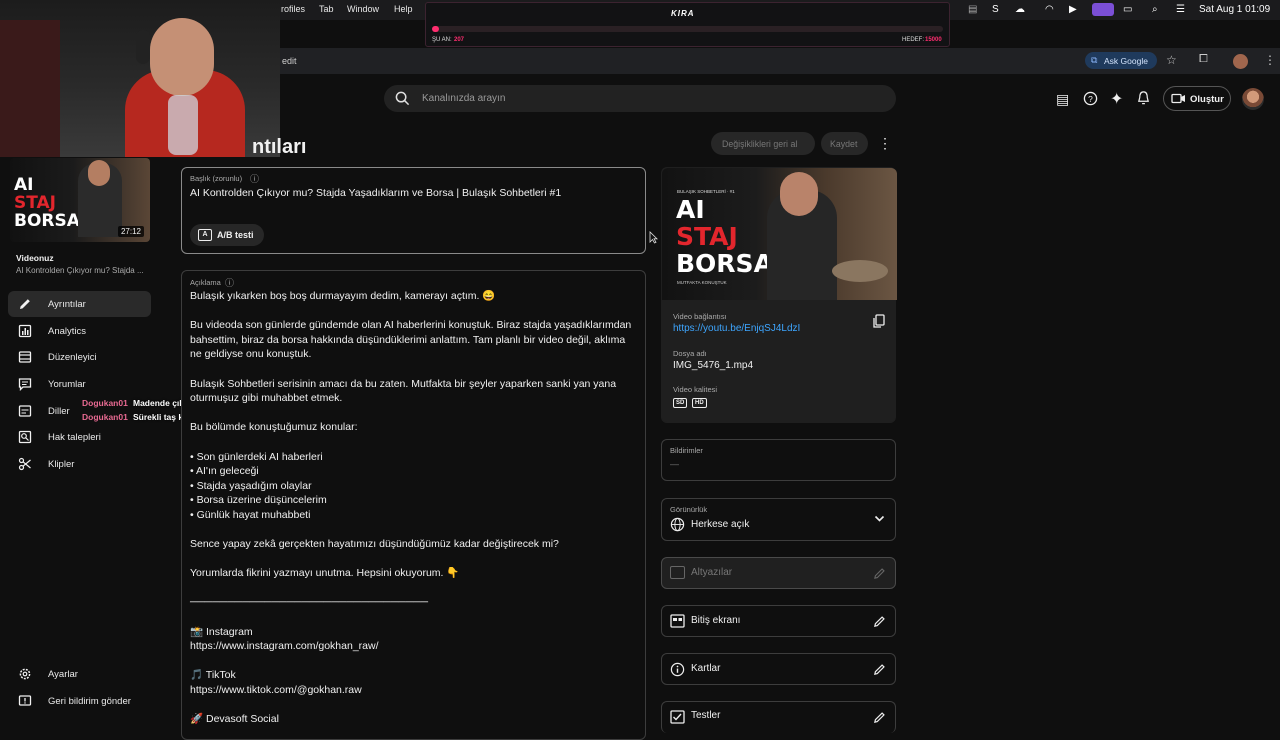 The height and width of the screenshot is (740, 1280). Describe the element at coordinates (99, 173) in the screenshot. I see `thumb-person-head` at that location.